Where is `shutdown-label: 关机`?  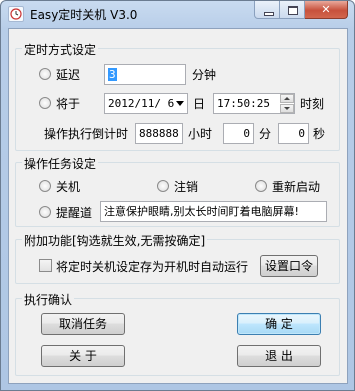
shutdown-label: 关机 is located at coordinates (68, 187).